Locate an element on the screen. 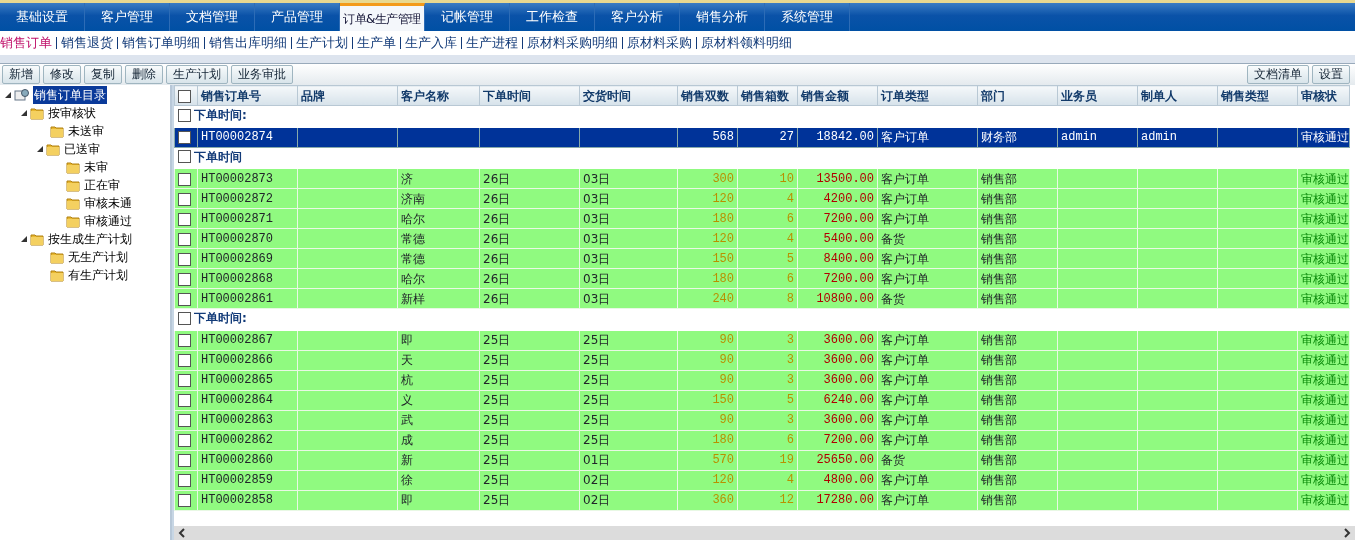  column-header: 制单人 is located at coordinates (1177, 95).